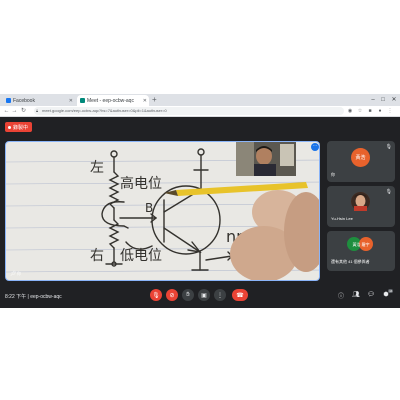 The height and width of the screenshot is (400, 400). Describe the element at coordinates (394, 100) in the screenshot. I see `close-window-icon: ✕` at that location.